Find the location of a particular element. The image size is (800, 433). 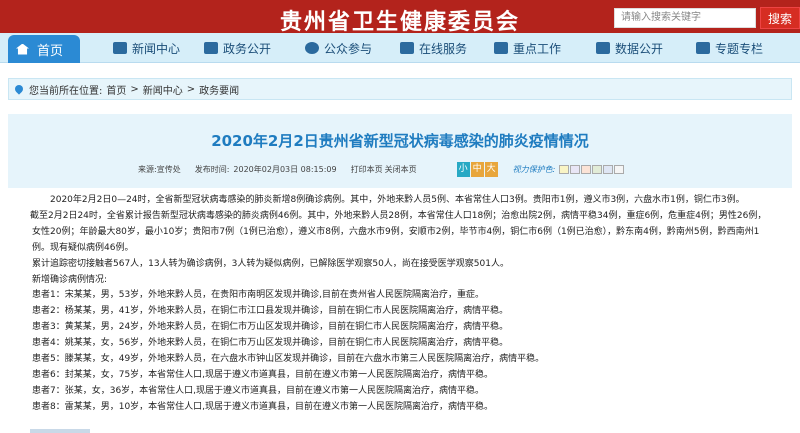

nav-item-label: 首页 is located at coordinates (50, 51).